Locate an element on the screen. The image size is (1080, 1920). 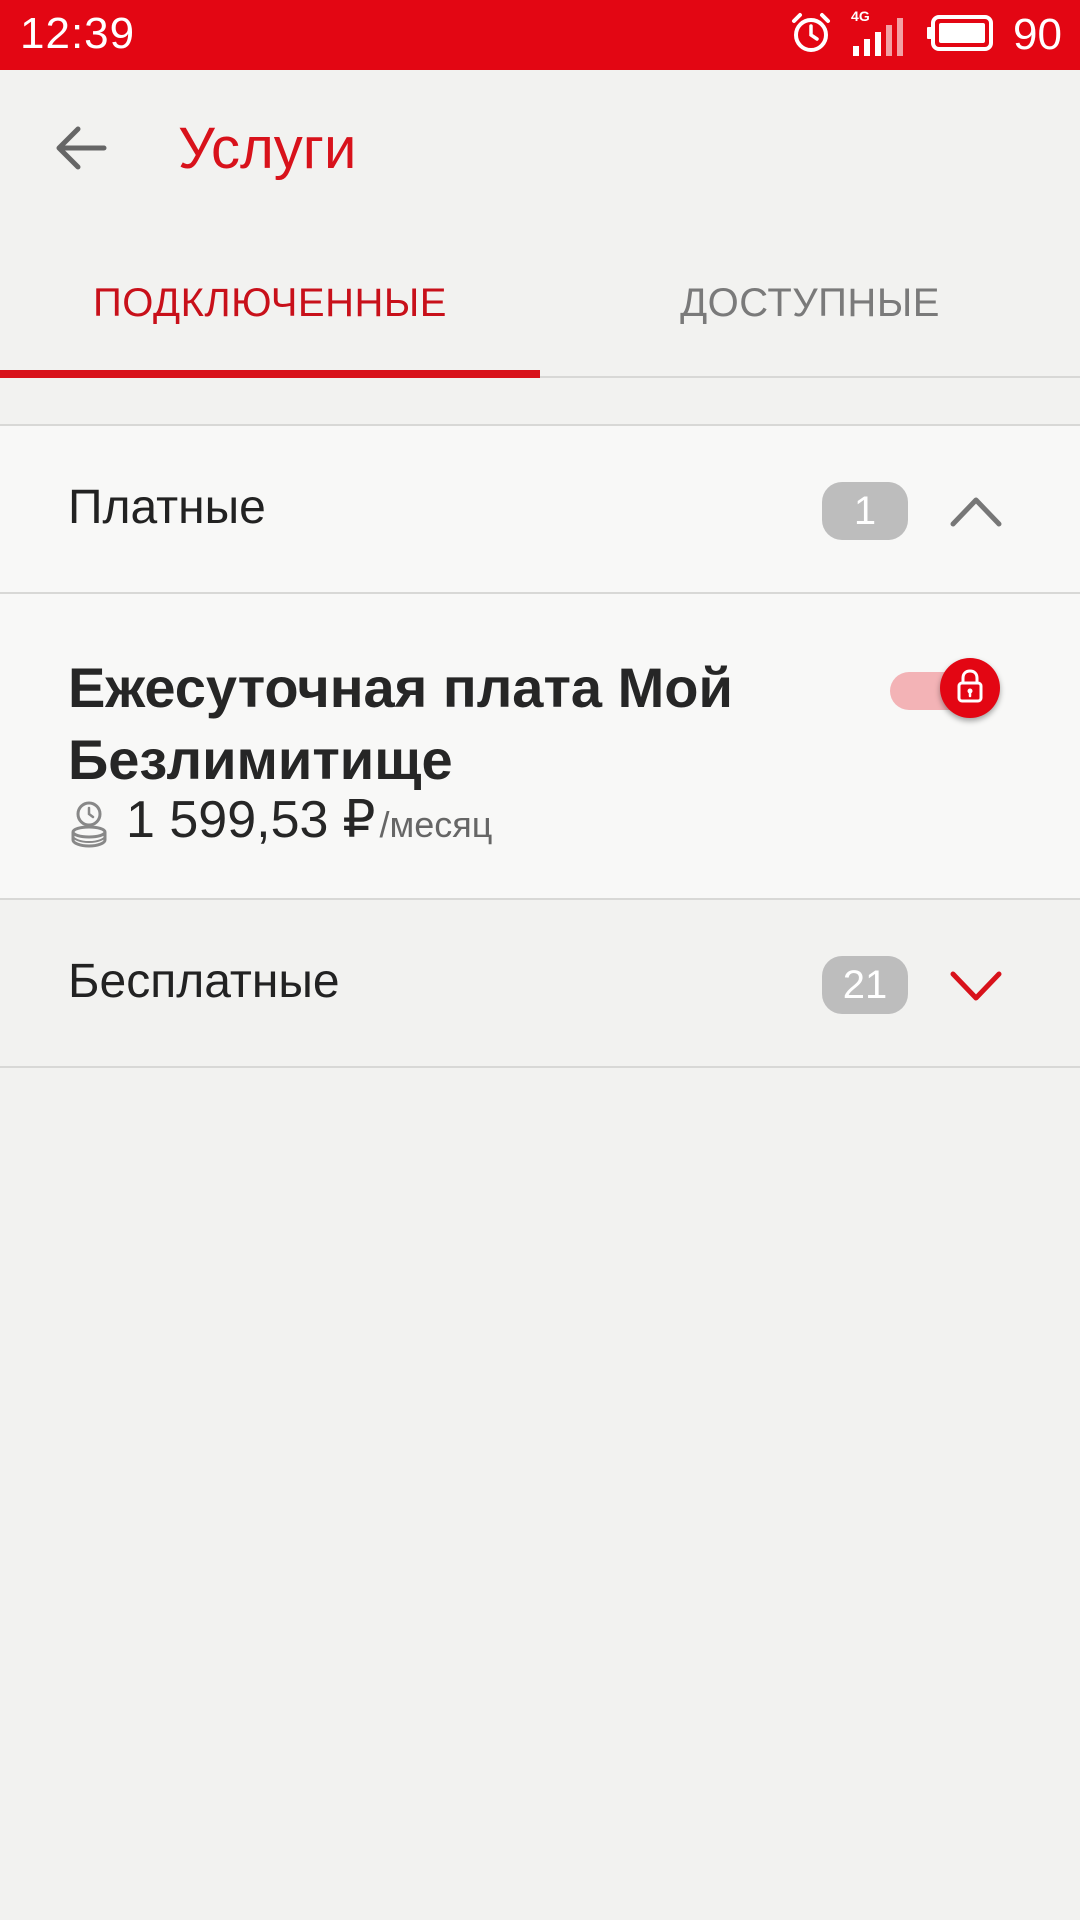
back-button is located at coordinates (80, 150).